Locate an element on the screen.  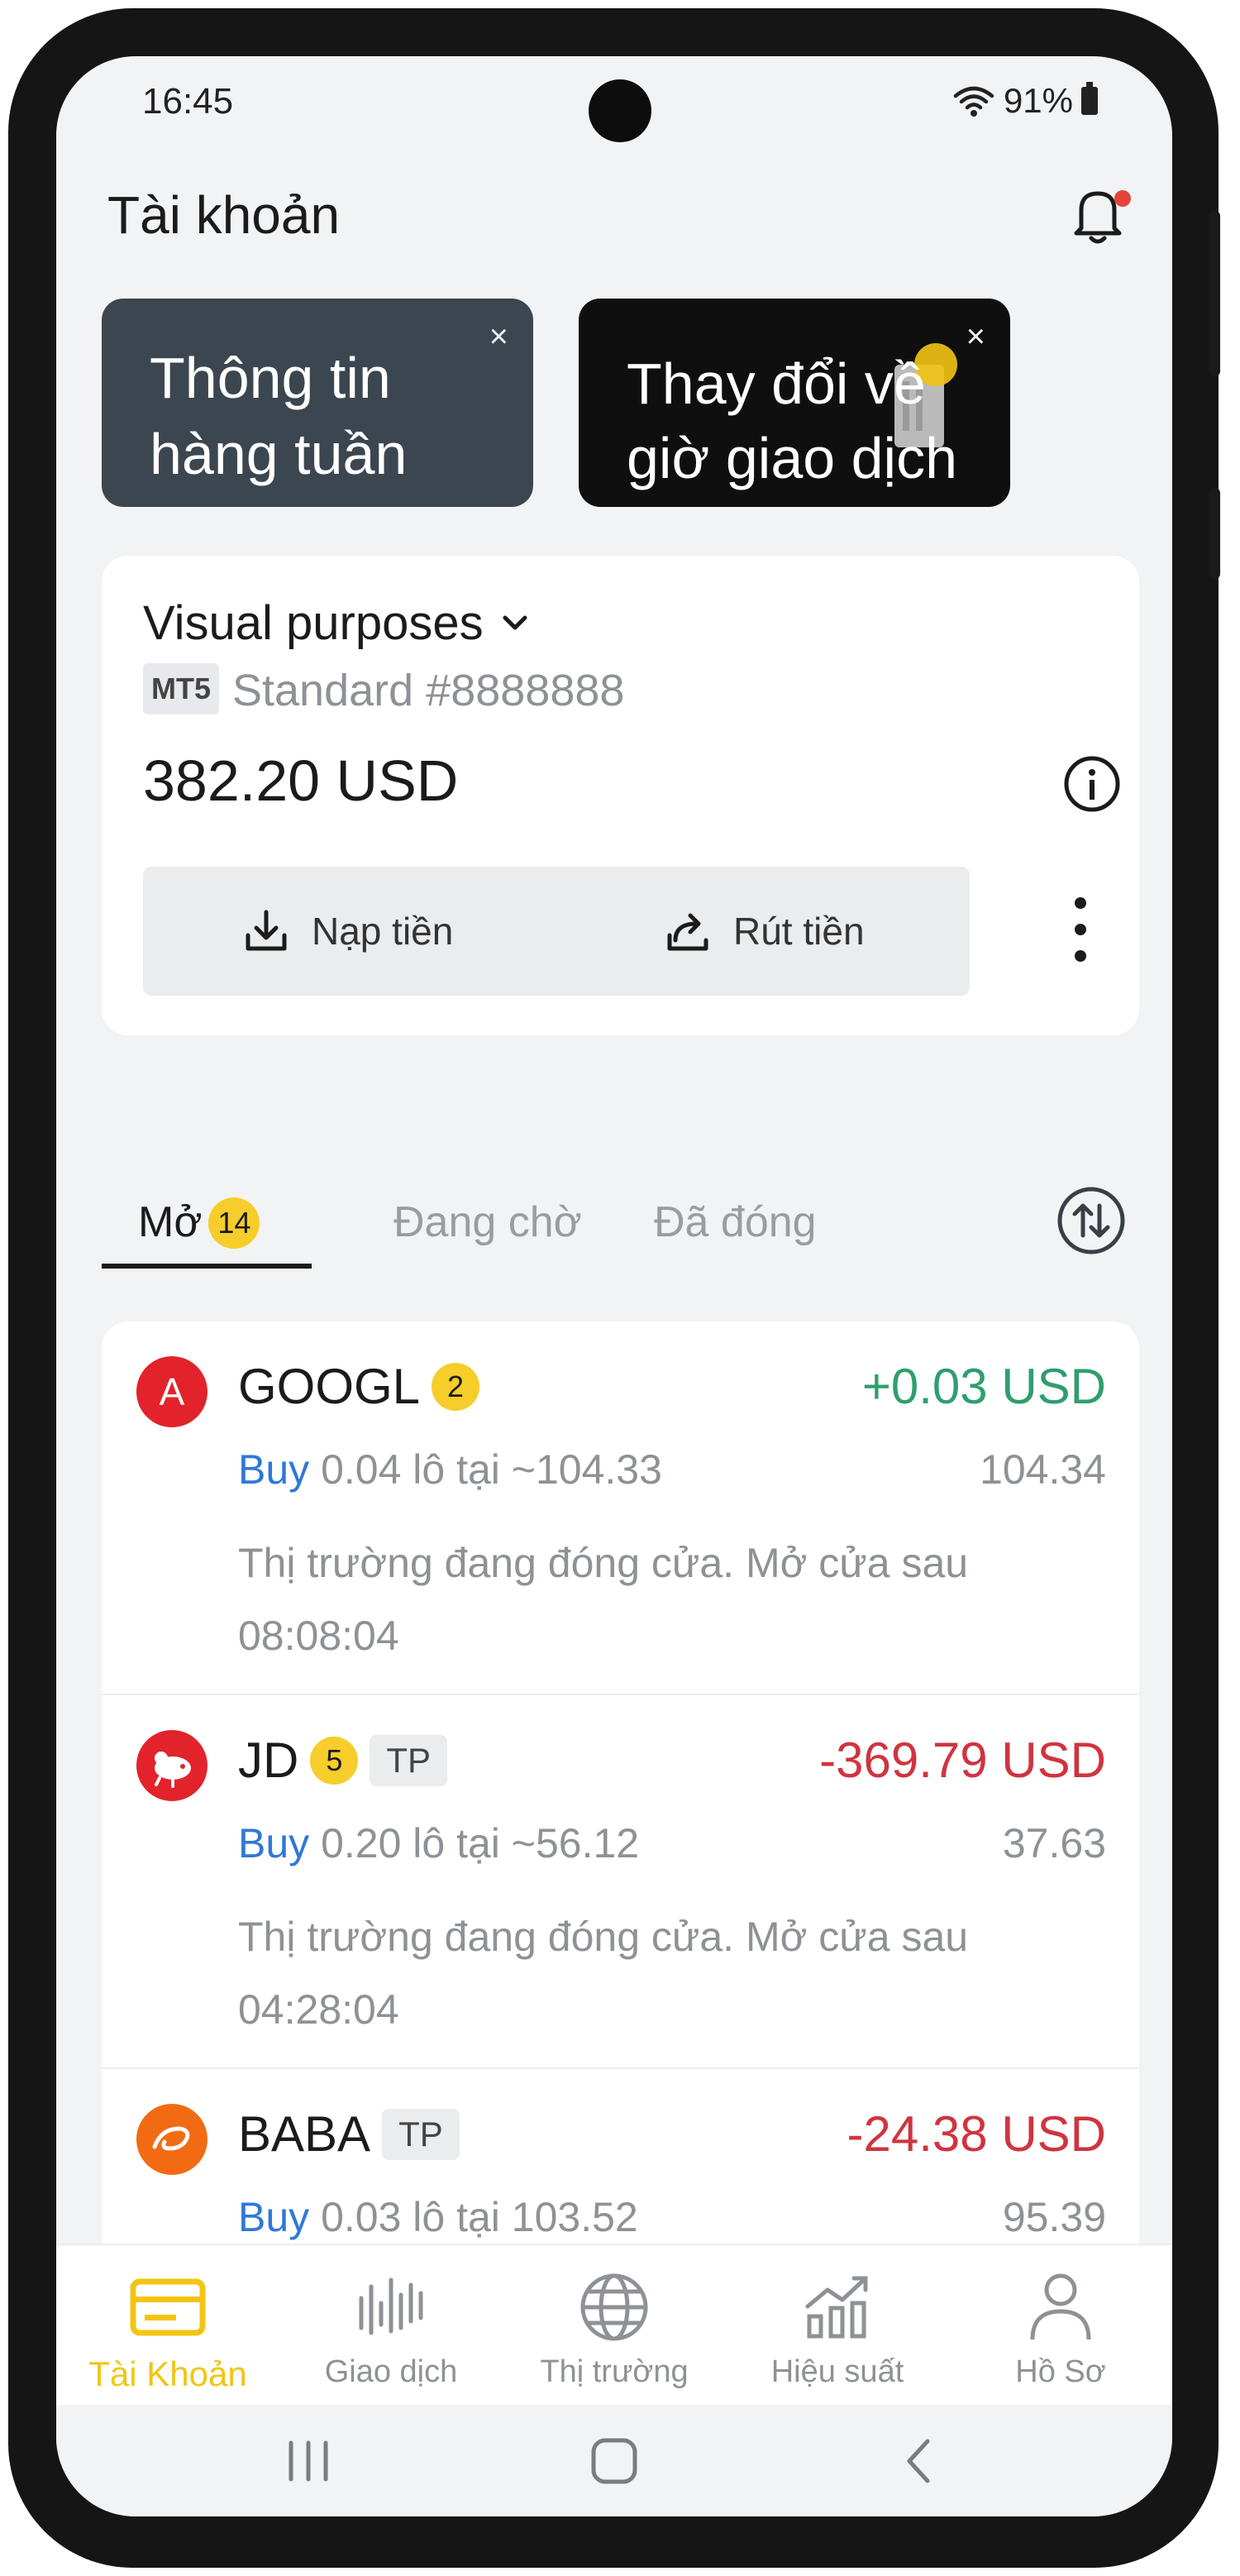
order-detail: Buy 0.03 lô tại 103.52 is located at coordinates (438, 2217).